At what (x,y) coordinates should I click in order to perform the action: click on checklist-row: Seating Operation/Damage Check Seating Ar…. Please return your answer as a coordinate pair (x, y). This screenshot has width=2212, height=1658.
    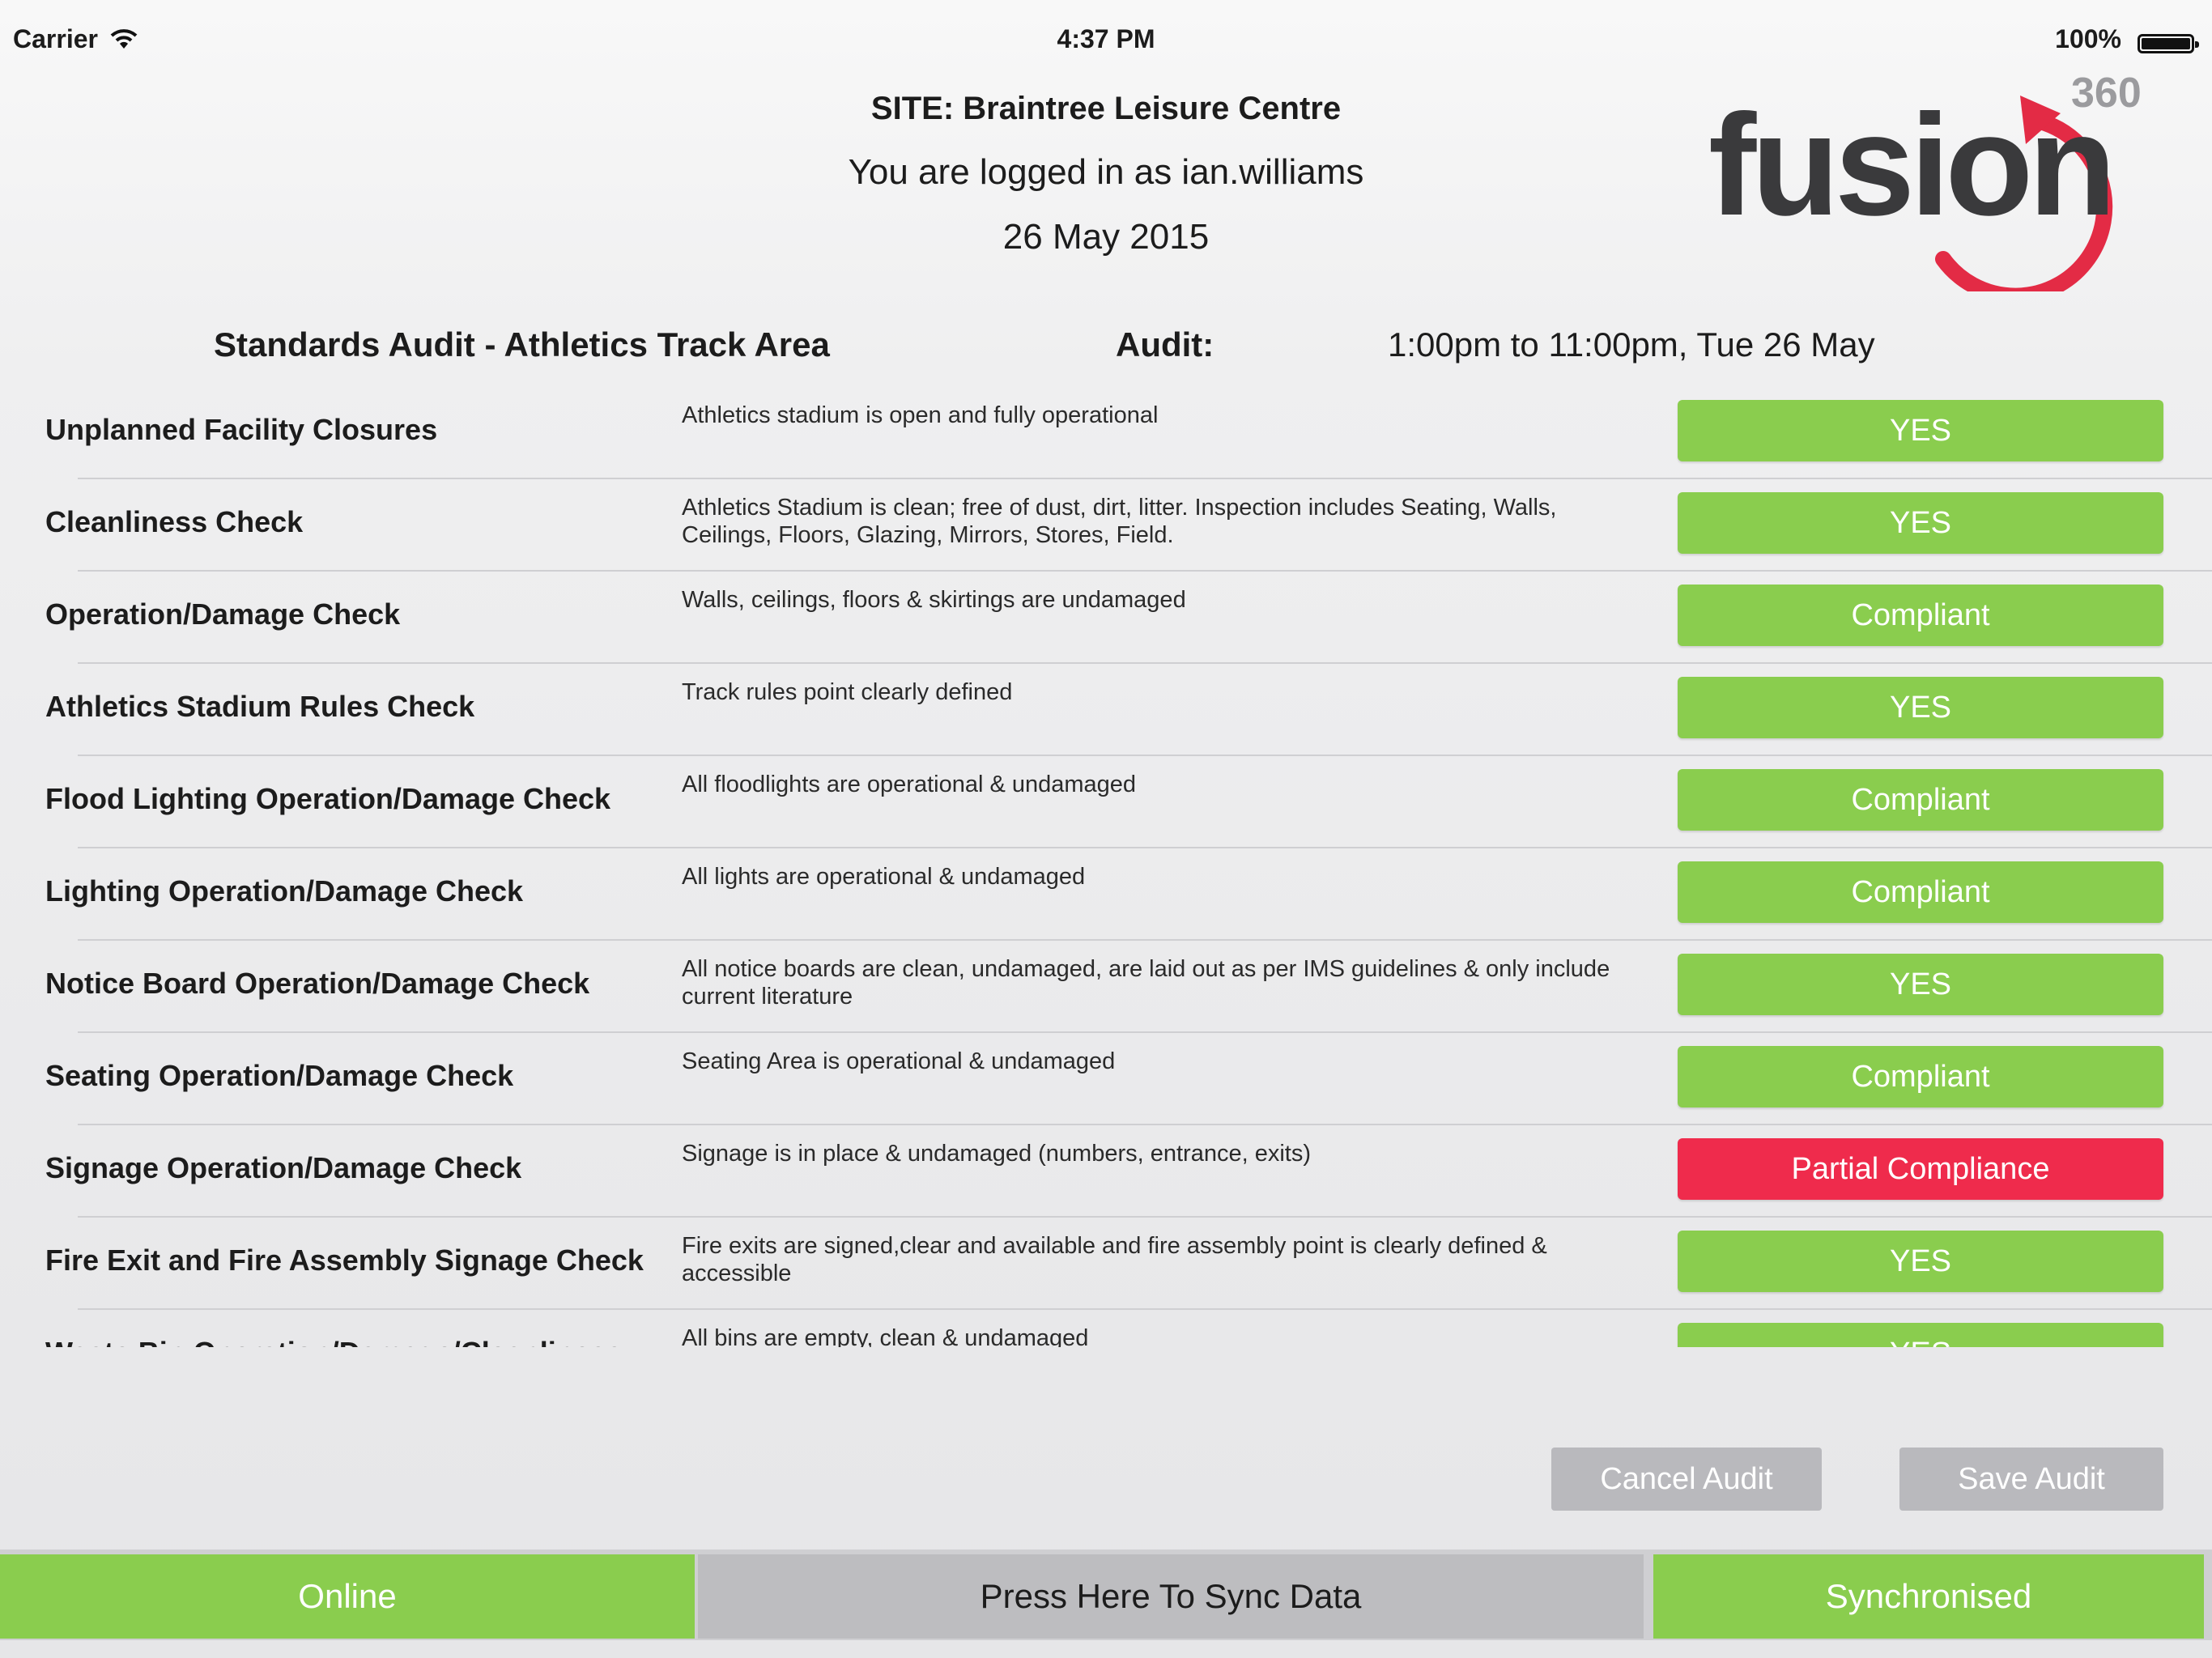
    Looking at the image, I should click on (1106, 1079).